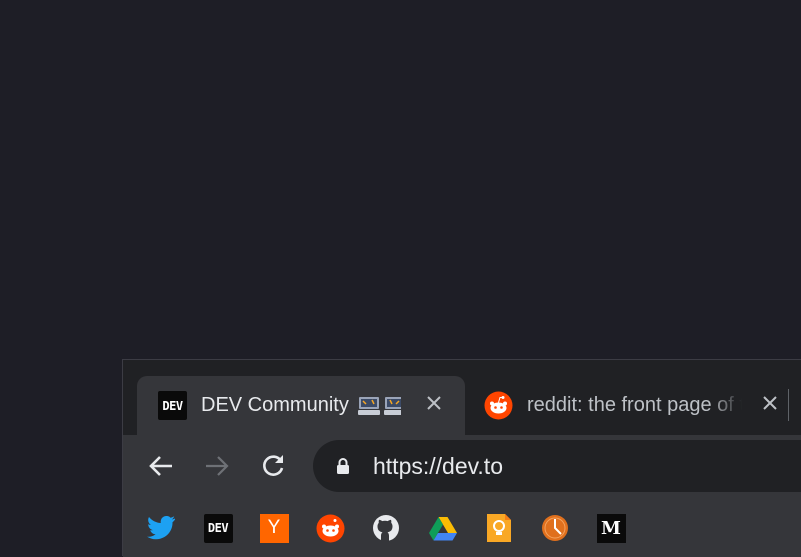 The width and height of the screenshot is (801, 557). Describe the element at coordinates (788, 405) in the screenshot. I see `tab-divider` at that location.